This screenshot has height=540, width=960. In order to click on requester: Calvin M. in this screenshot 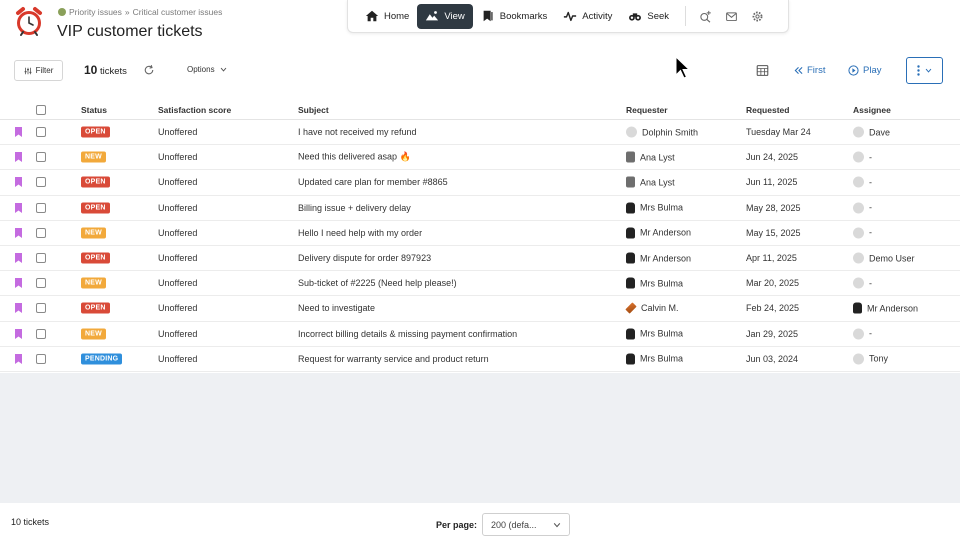, I will do `click(652, 308)`.